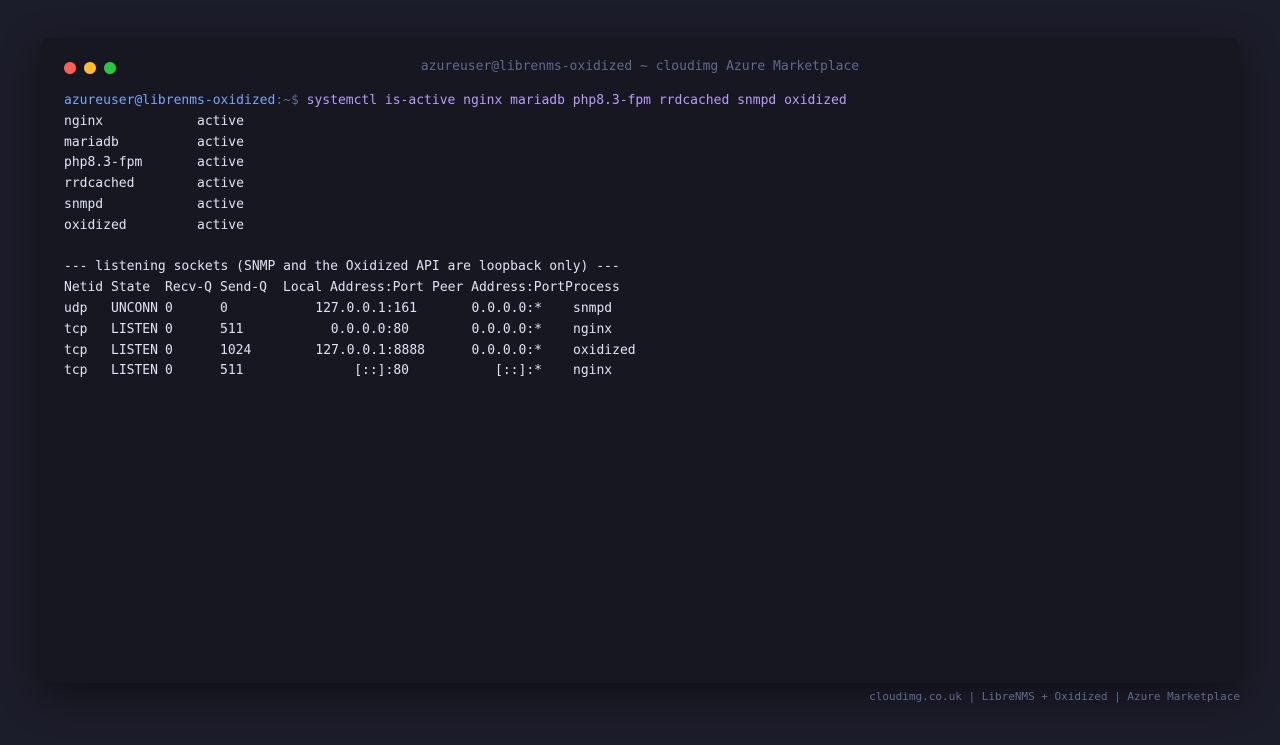  I want to click on service-name: snmpd, so click(84, 204).